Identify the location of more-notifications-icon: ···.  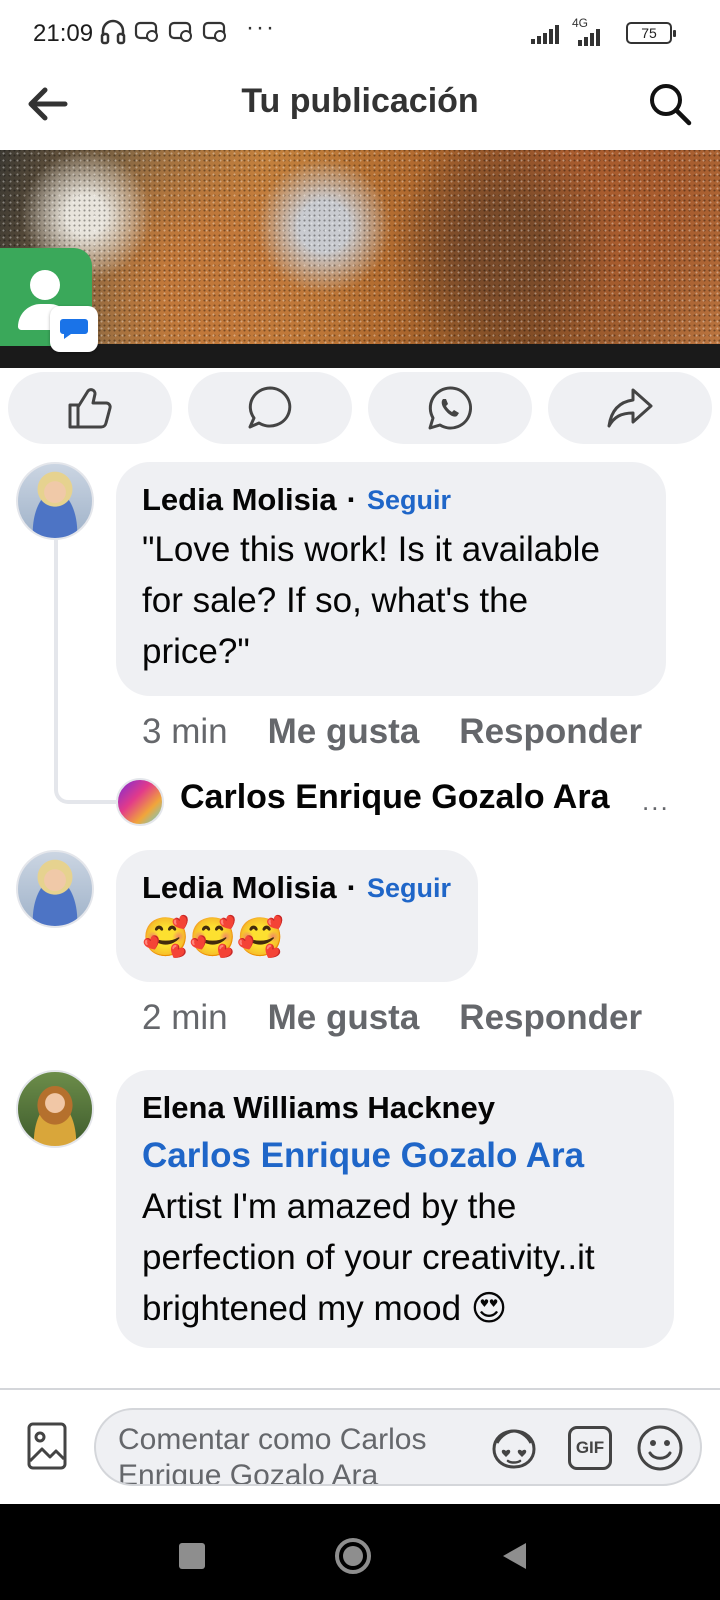
(261, 27).